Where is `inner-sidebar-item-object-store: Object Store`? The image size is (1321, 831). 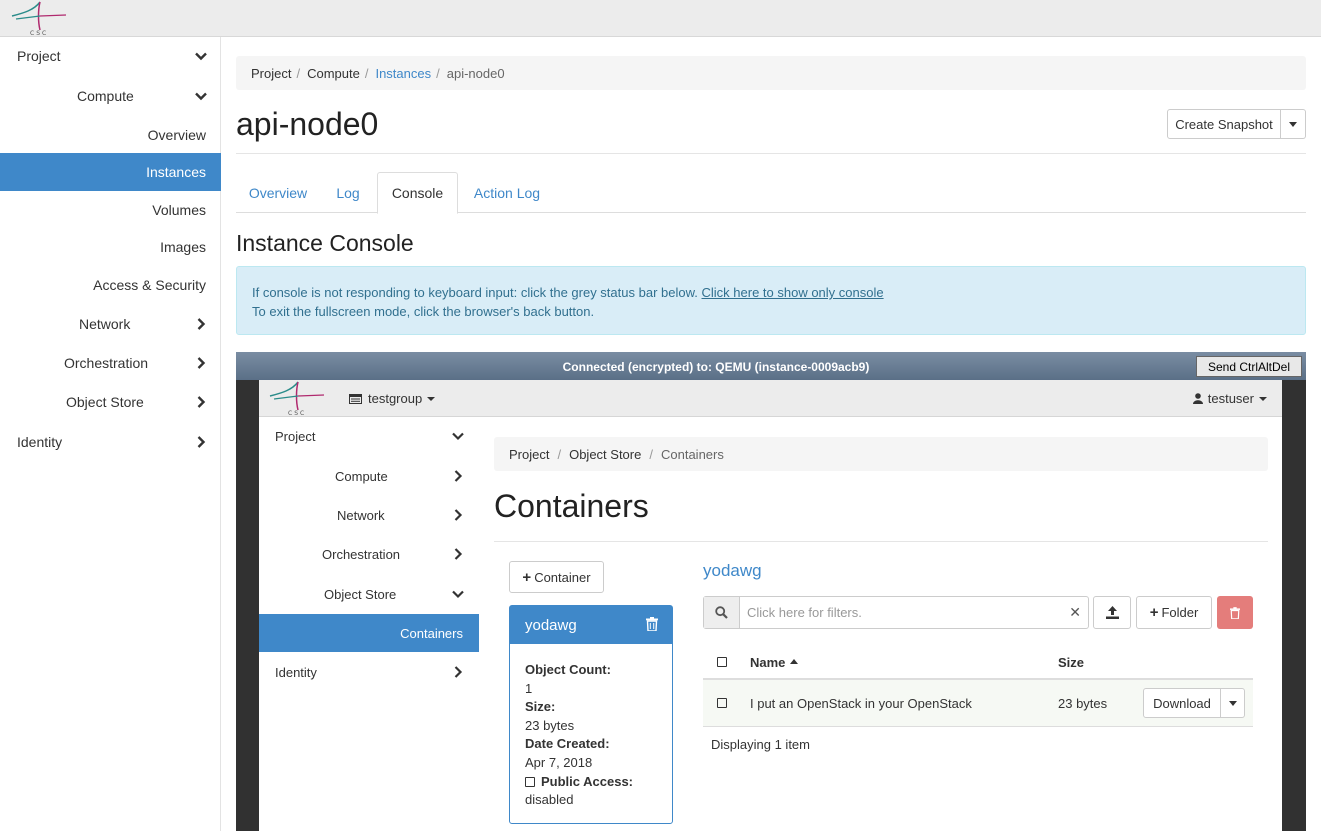 inner-sidebar-item-object-store: Object Store is located at coordinates (369, 594).